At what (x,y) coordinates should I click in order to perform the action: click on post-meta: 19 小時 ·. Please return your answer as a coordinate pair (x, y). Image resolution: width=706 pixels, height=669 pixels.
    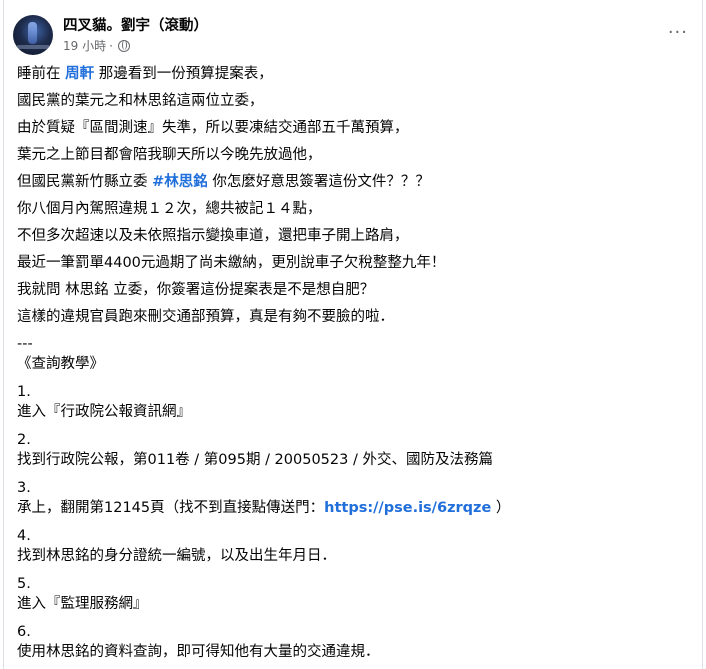
    Looking at the image, I should click on (96, 45).